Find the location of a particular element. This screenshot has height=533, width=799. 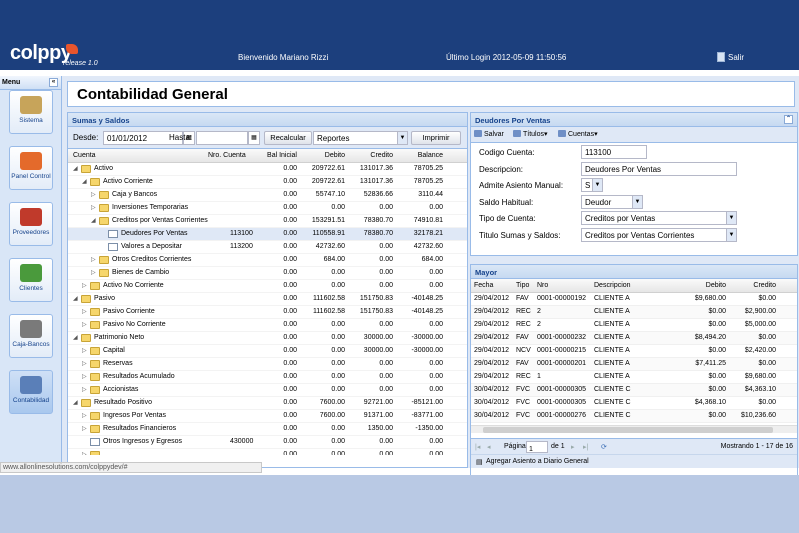

menu-button-3: Clientes is located at coordinates (31, 280).